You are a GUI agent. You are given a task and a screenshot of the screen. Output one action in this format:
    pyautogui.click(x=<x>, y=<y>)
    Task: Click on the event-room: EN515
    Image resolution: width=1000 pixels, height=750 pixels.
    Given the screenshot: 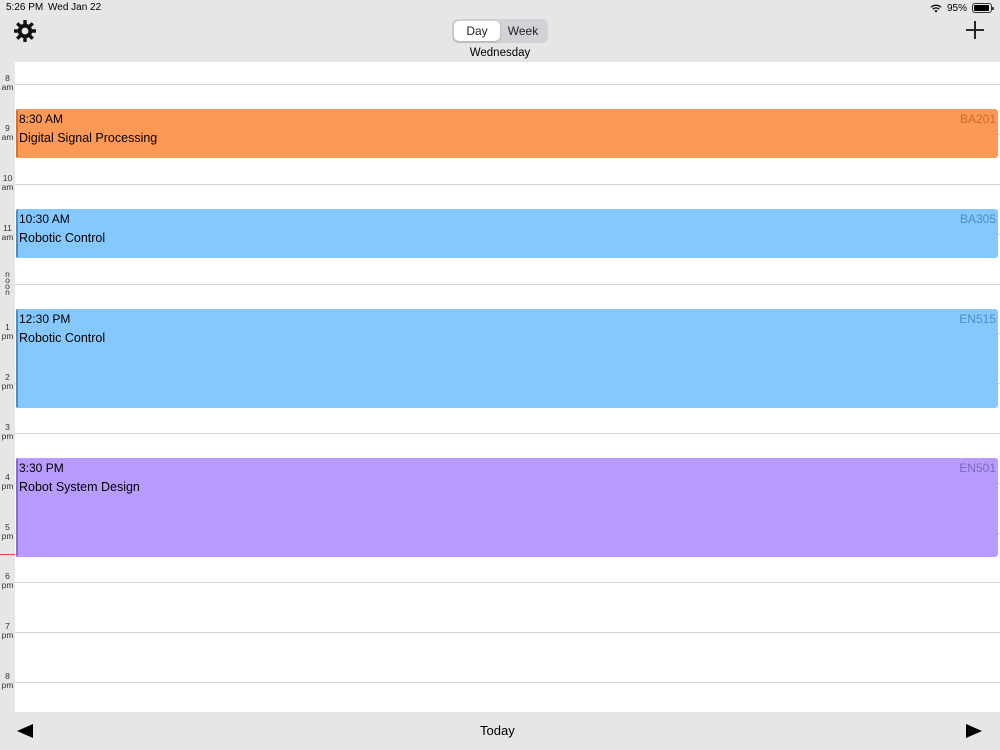 What is the action you would take?
    pyautogui.click(x=977, y=319)
    